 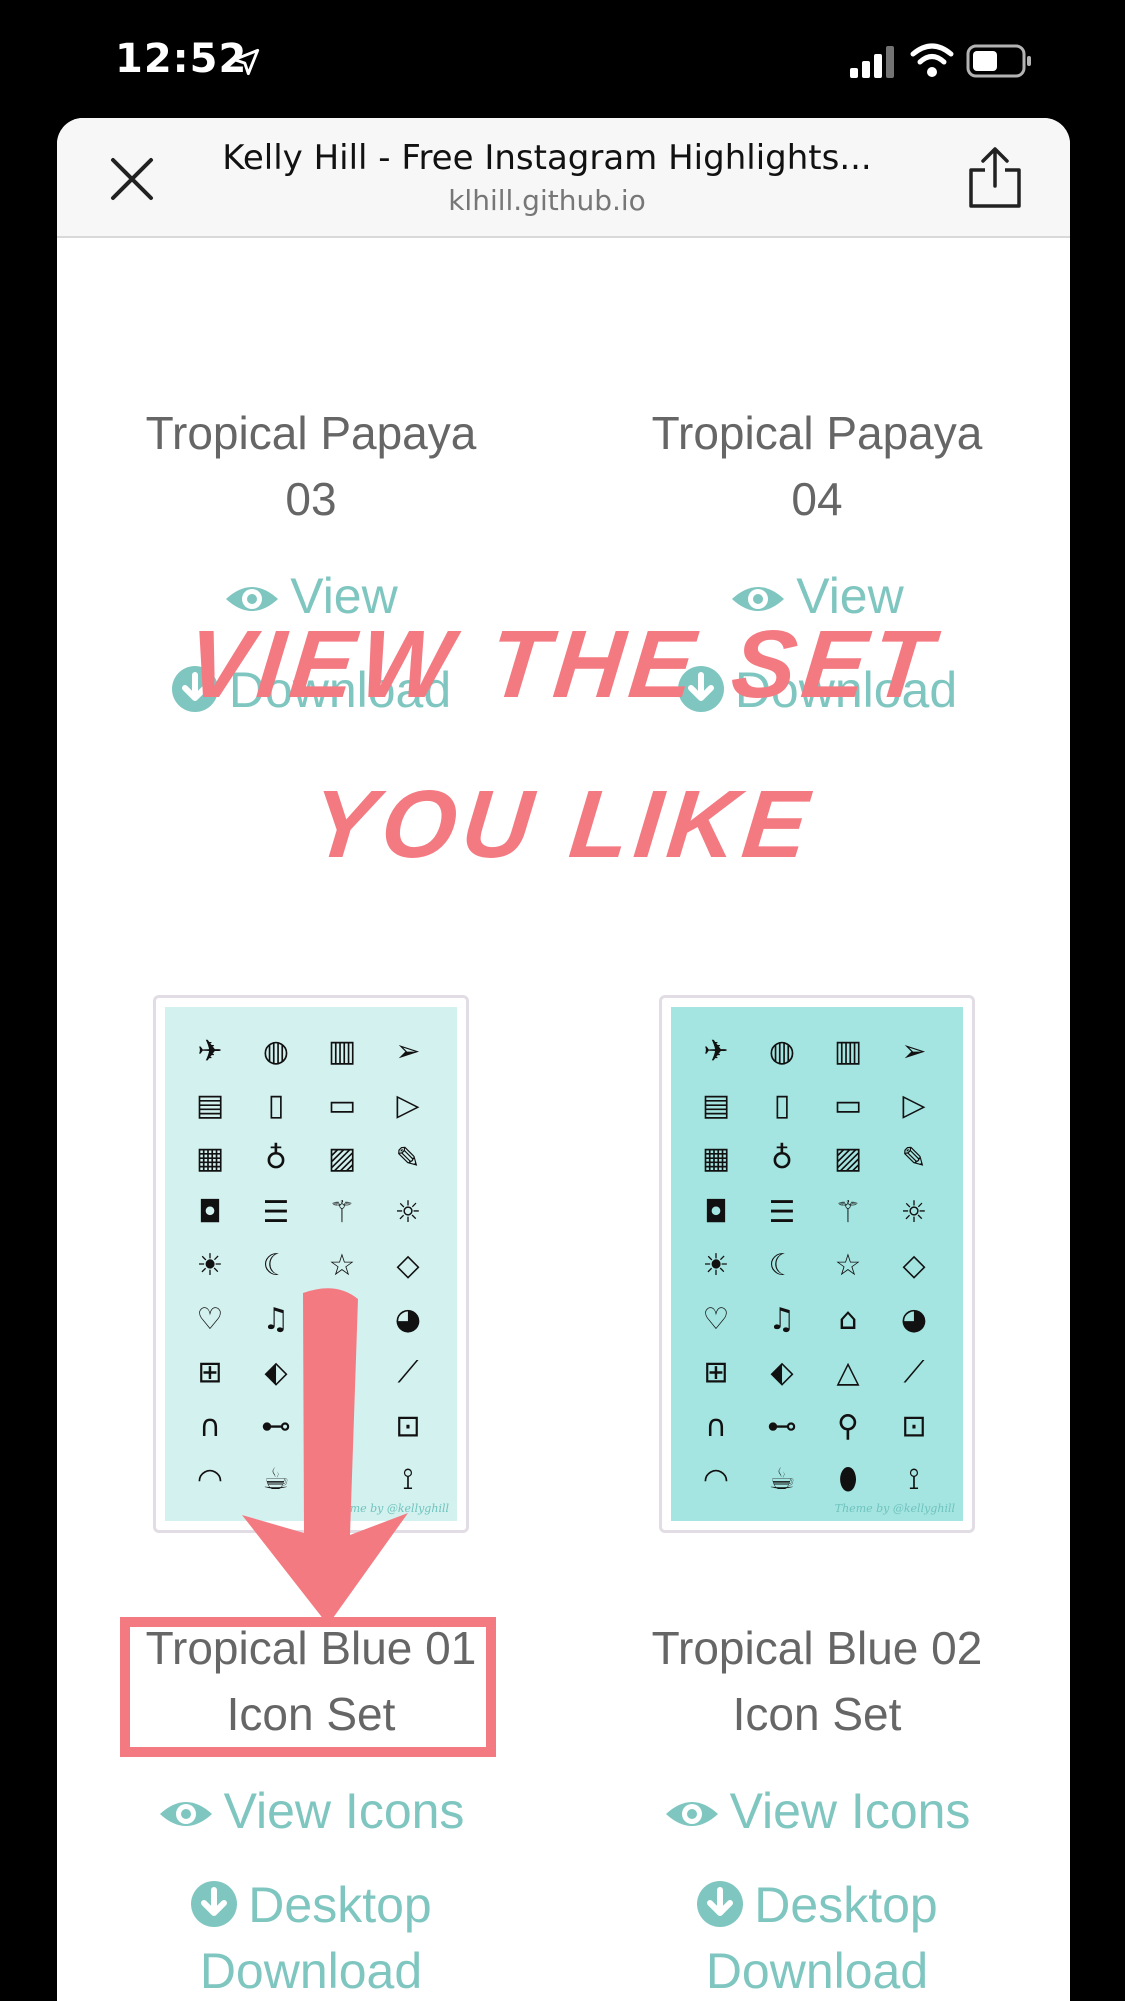 What do you see at coordinates (782, 1319) in the screenshot?
I see `music-note-icon: ♫` at bounding box center [782, 1319].